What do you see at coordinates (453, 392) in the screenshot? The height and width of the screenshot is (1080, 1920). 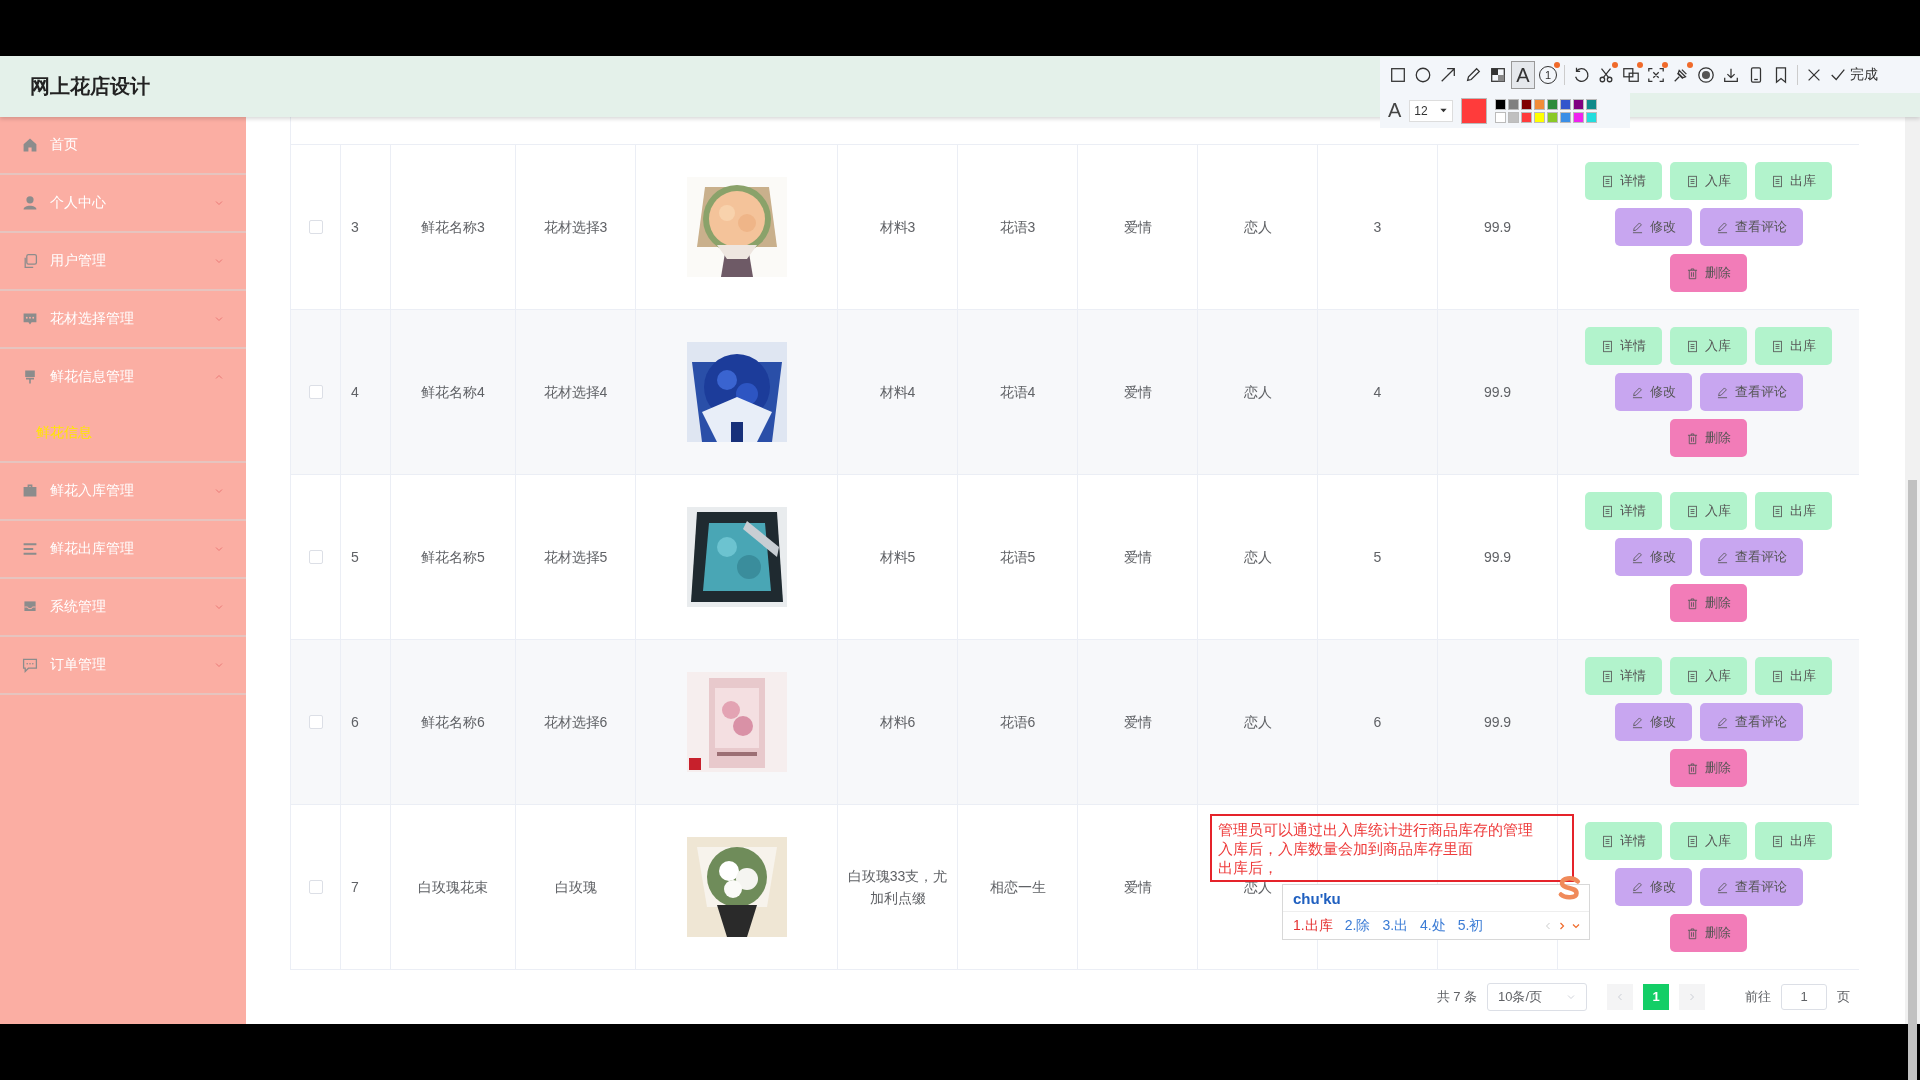 I see `table-cell-text: 鲜花名称4` at bounding box center [453, 392].